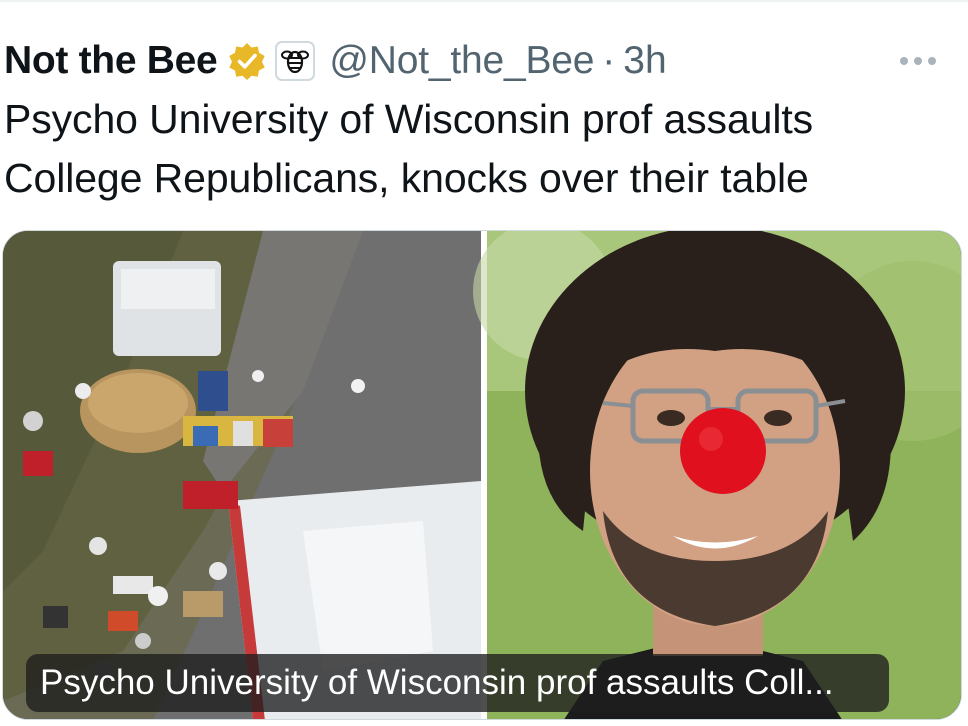  I want to click on verified-badge-icon, so click(247, 61).